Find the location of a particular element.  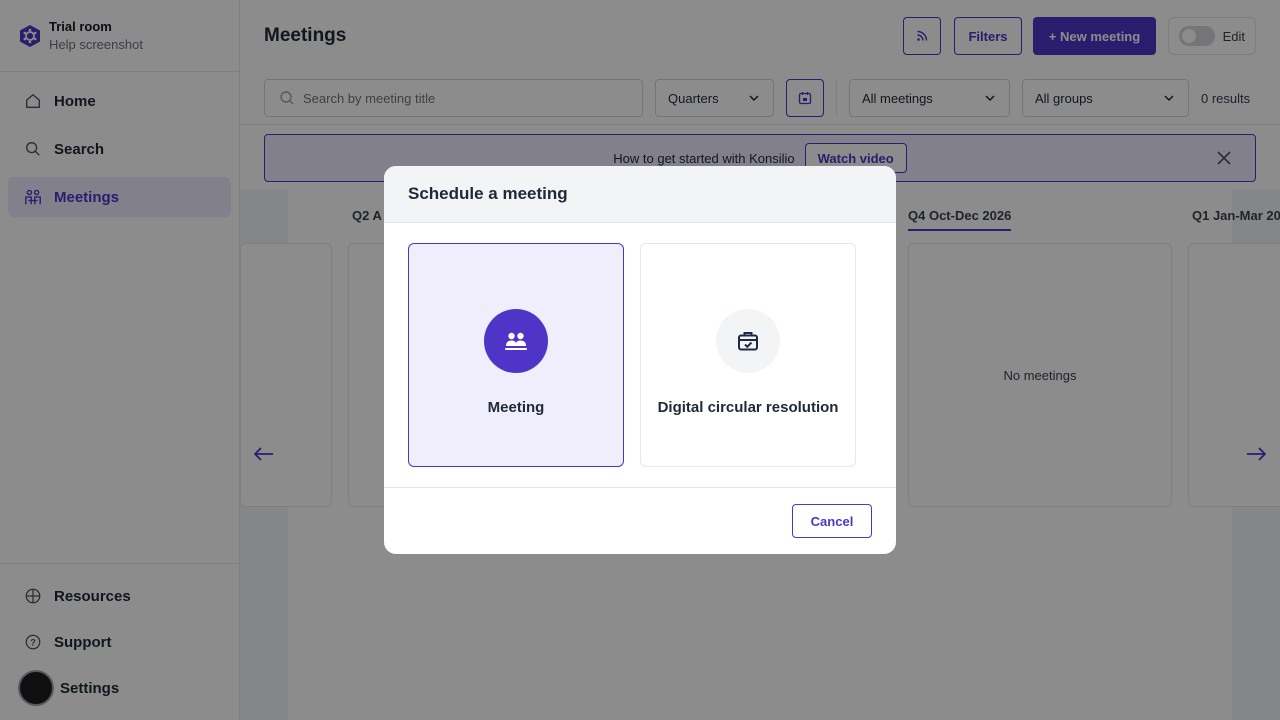

option-label: Digital circular resolution is located at coordinates (748, 407).